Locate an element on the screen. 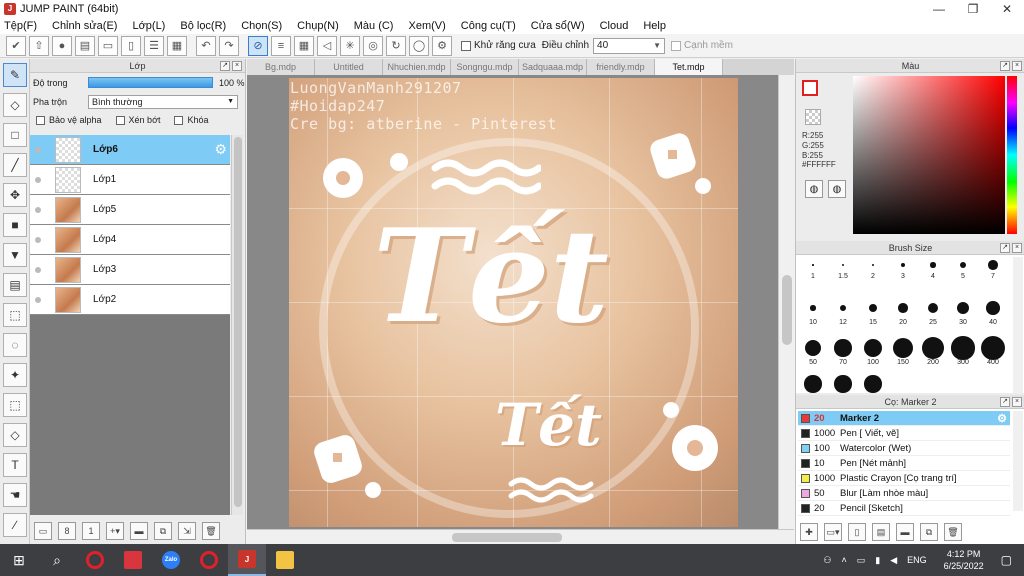  notification-icon: ▢ is located at coordinates (1006, 560).